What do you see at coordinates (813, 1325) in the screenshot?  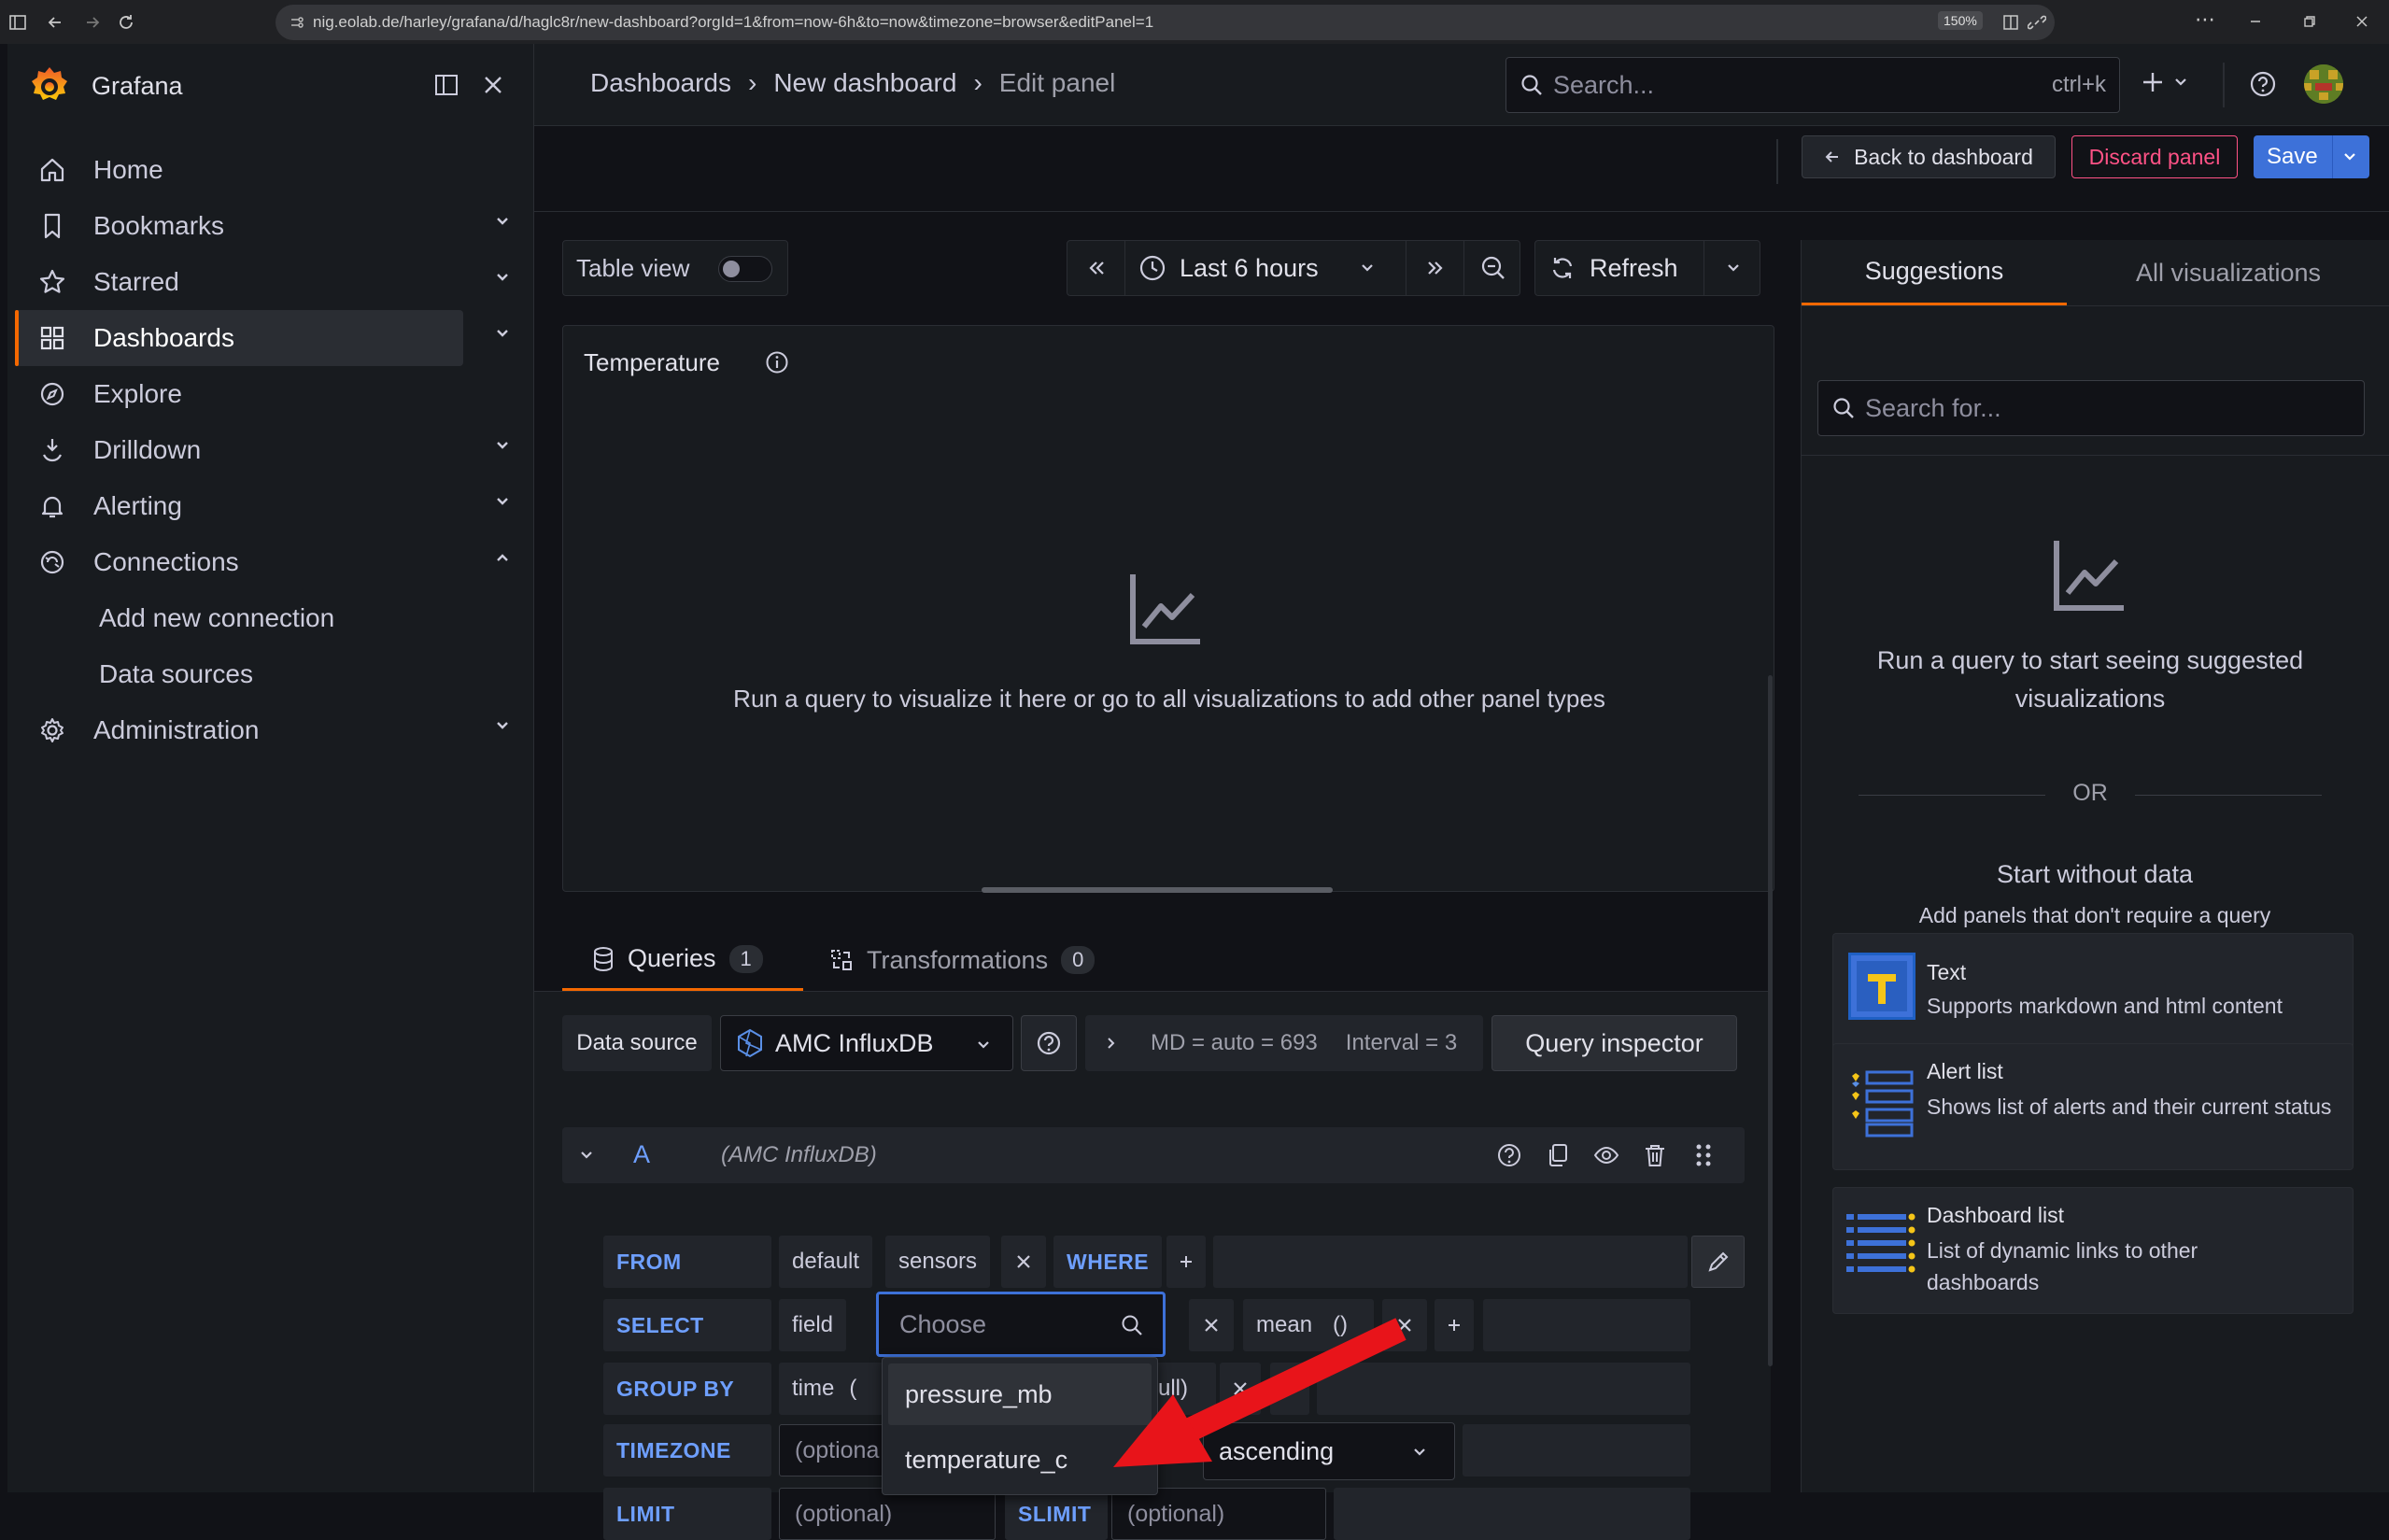 I see `select-field-segment: field` at bounding box center [813, 1325].